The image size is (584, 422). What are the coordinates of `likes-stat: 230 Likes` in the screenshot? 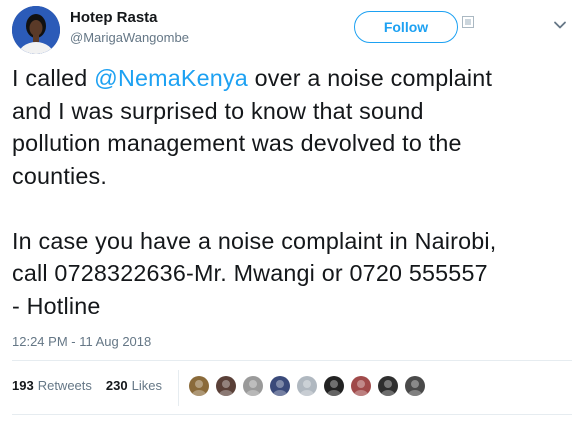 It's located at (134, 385).